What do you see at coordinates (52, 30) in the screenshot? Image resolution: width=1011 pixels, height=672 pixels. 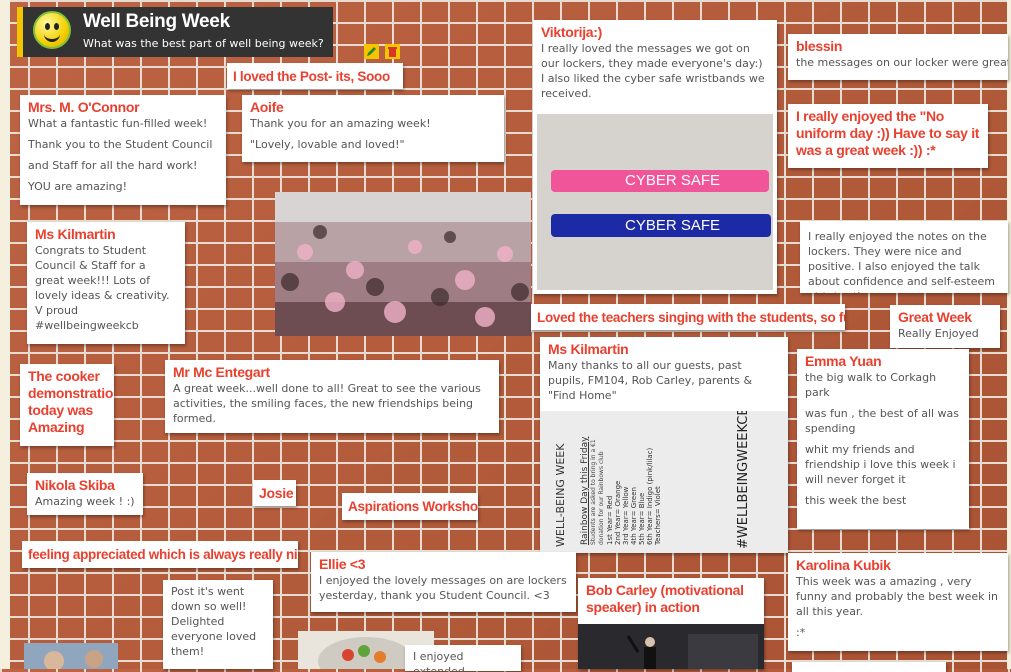 I see `smiley-icon` at bounding box center [52, 30].